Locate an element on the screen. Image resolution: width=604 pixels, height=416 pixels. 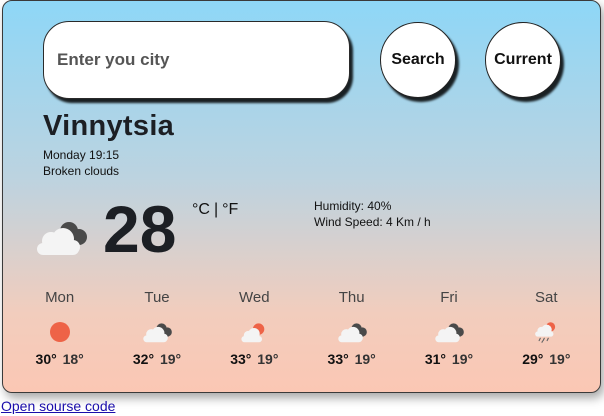
forecast-temps: 32° 19° is located at coordinates (157, 359).